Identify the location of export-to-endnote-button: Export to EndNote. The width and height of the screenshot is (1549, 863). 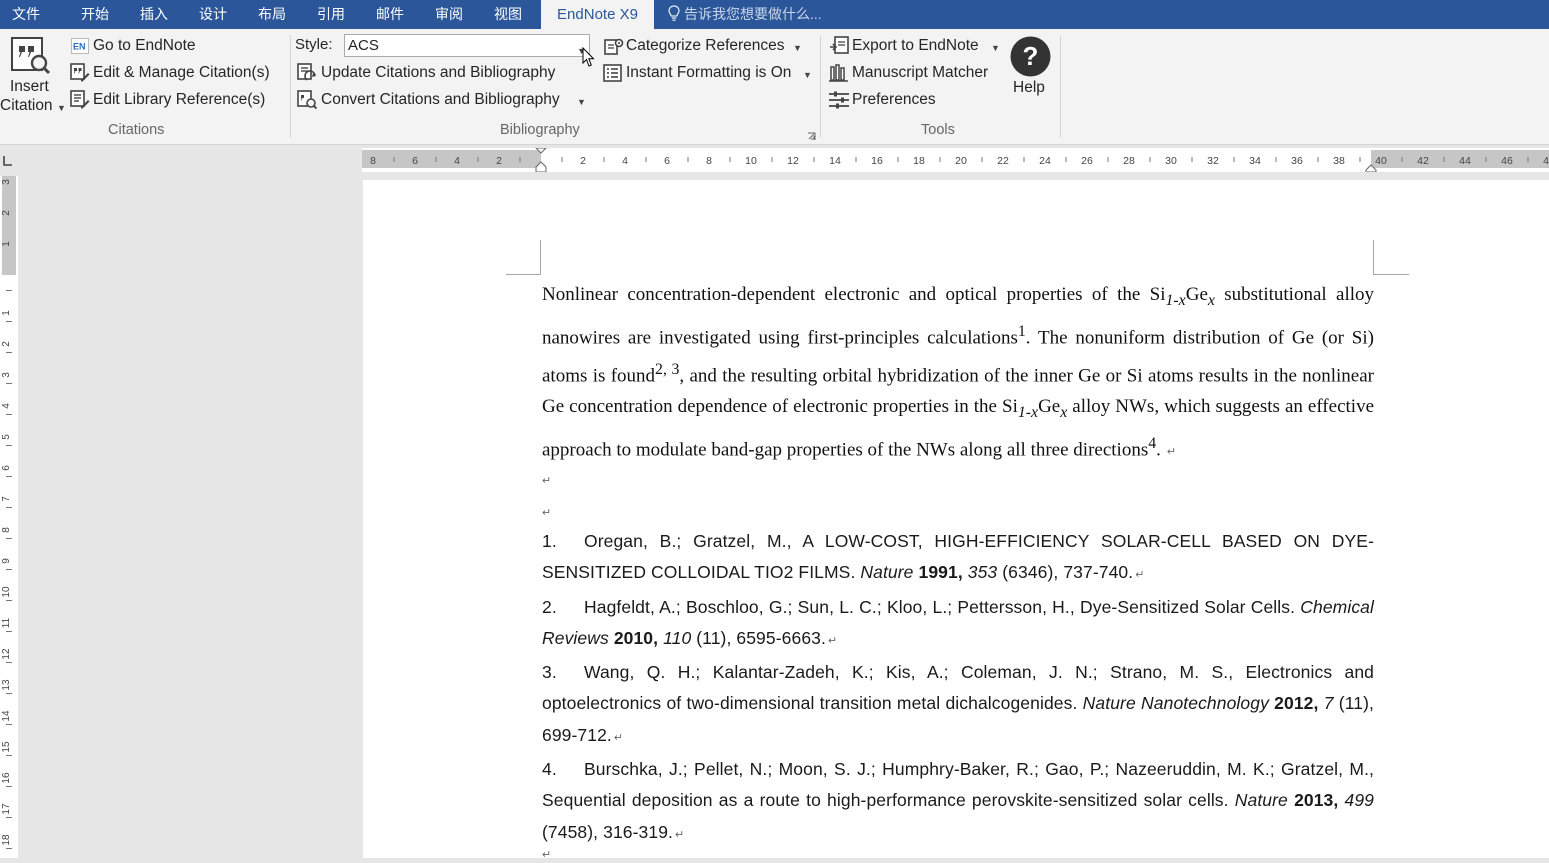
(915, 46).